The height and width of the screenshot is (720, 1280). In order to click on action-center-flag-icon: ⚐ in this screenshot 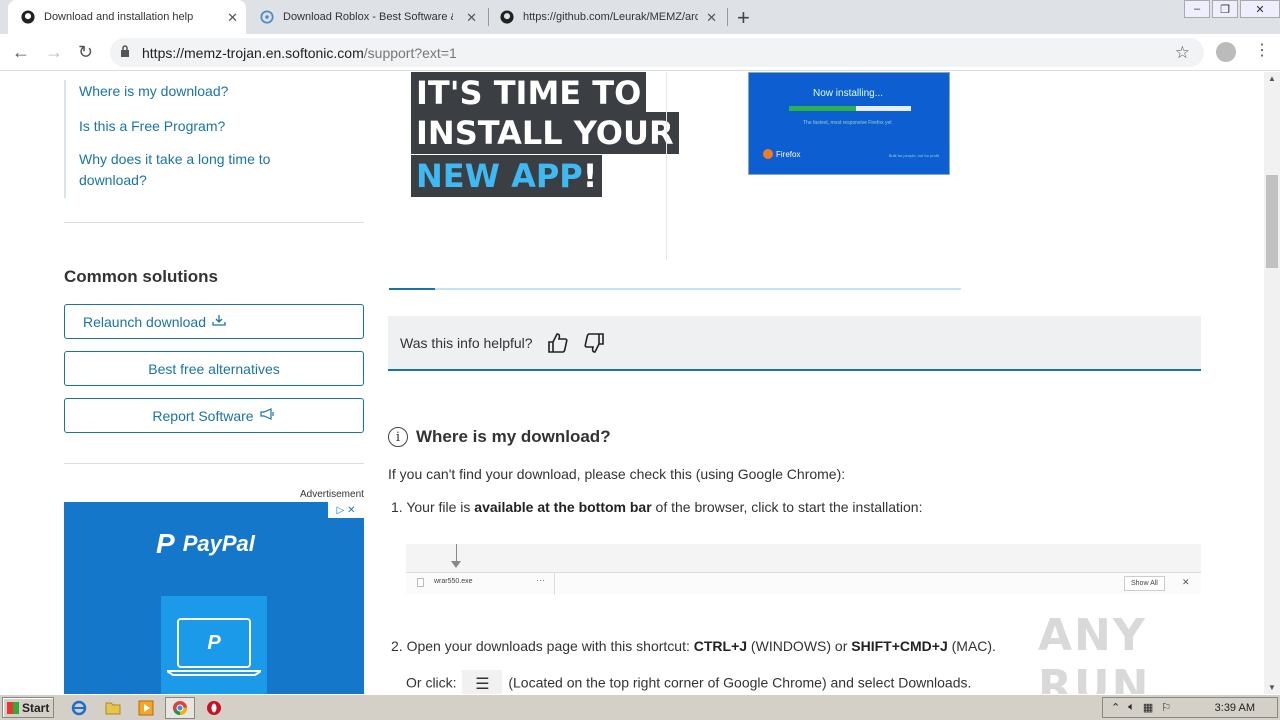, I will do `click(1166, 707)`.